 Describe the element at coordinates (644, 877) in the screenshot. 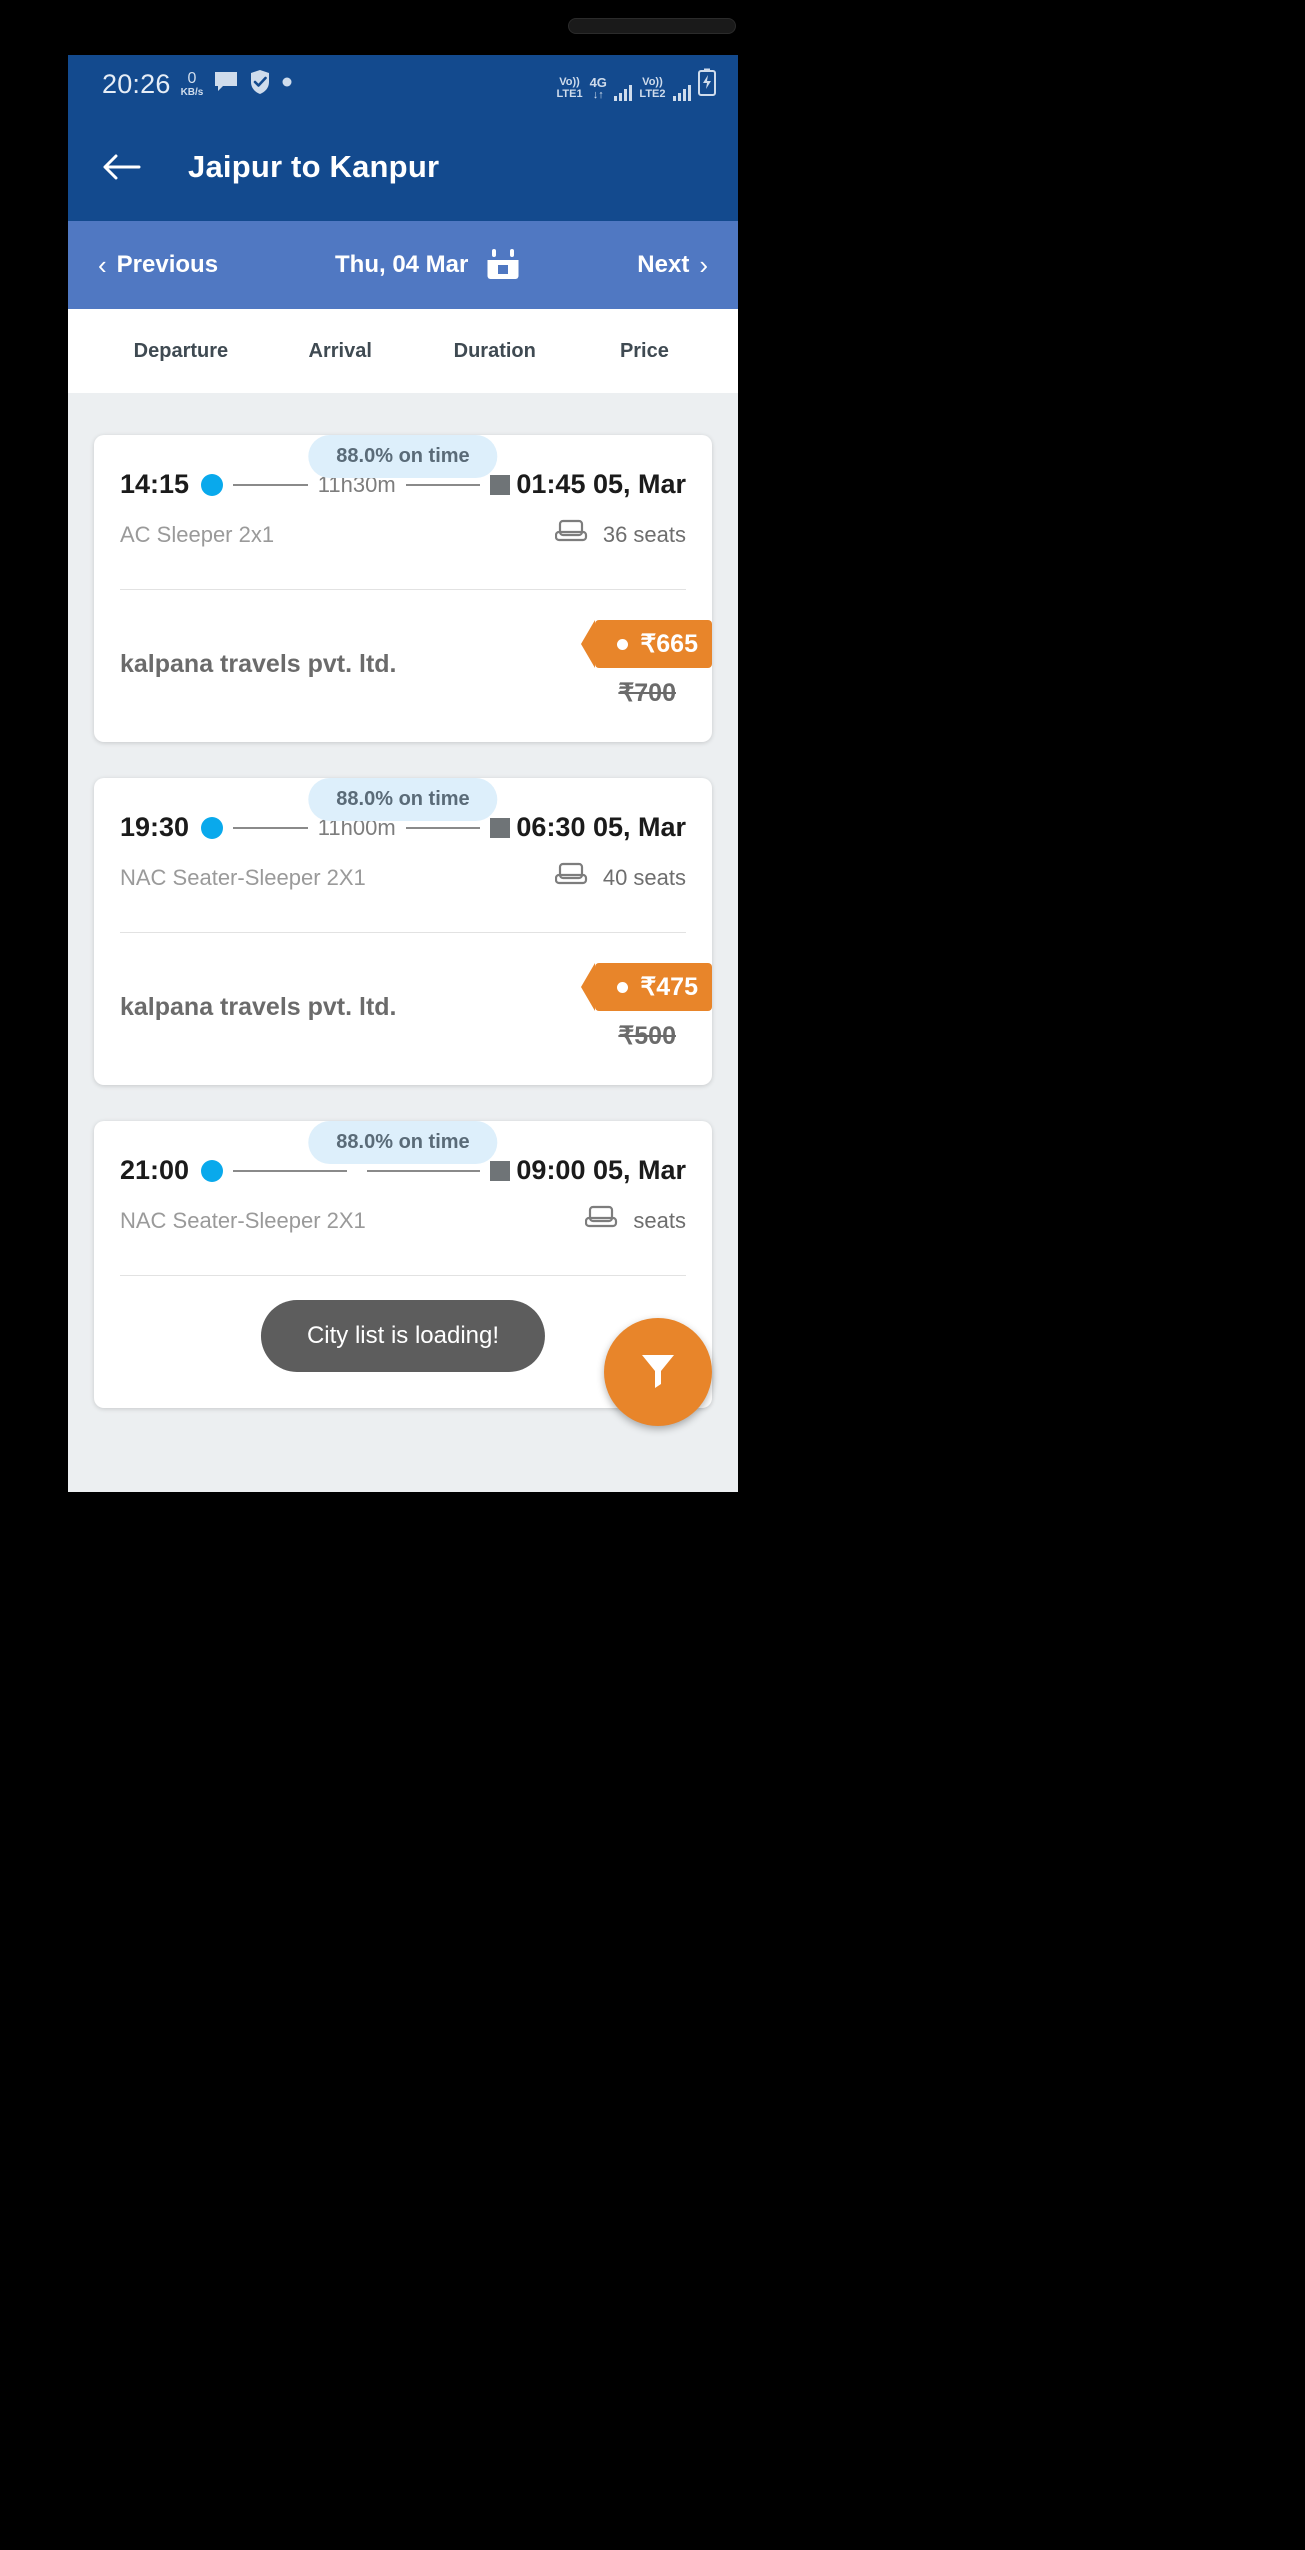

I see `seats-count: 40 seats` at that location.